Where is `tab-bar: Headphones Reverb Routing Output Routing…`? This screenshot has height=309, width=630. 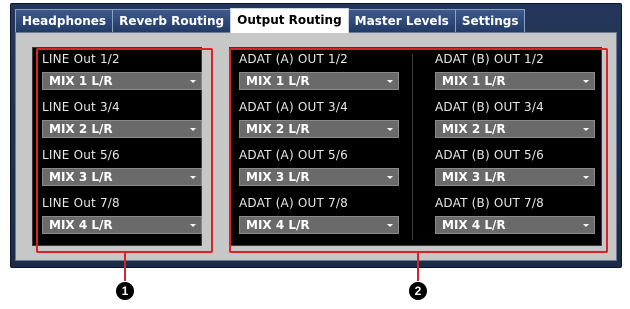 tab-bar: Headphones Reverb Routing Output Routing… is located at coordinates (270, 20).